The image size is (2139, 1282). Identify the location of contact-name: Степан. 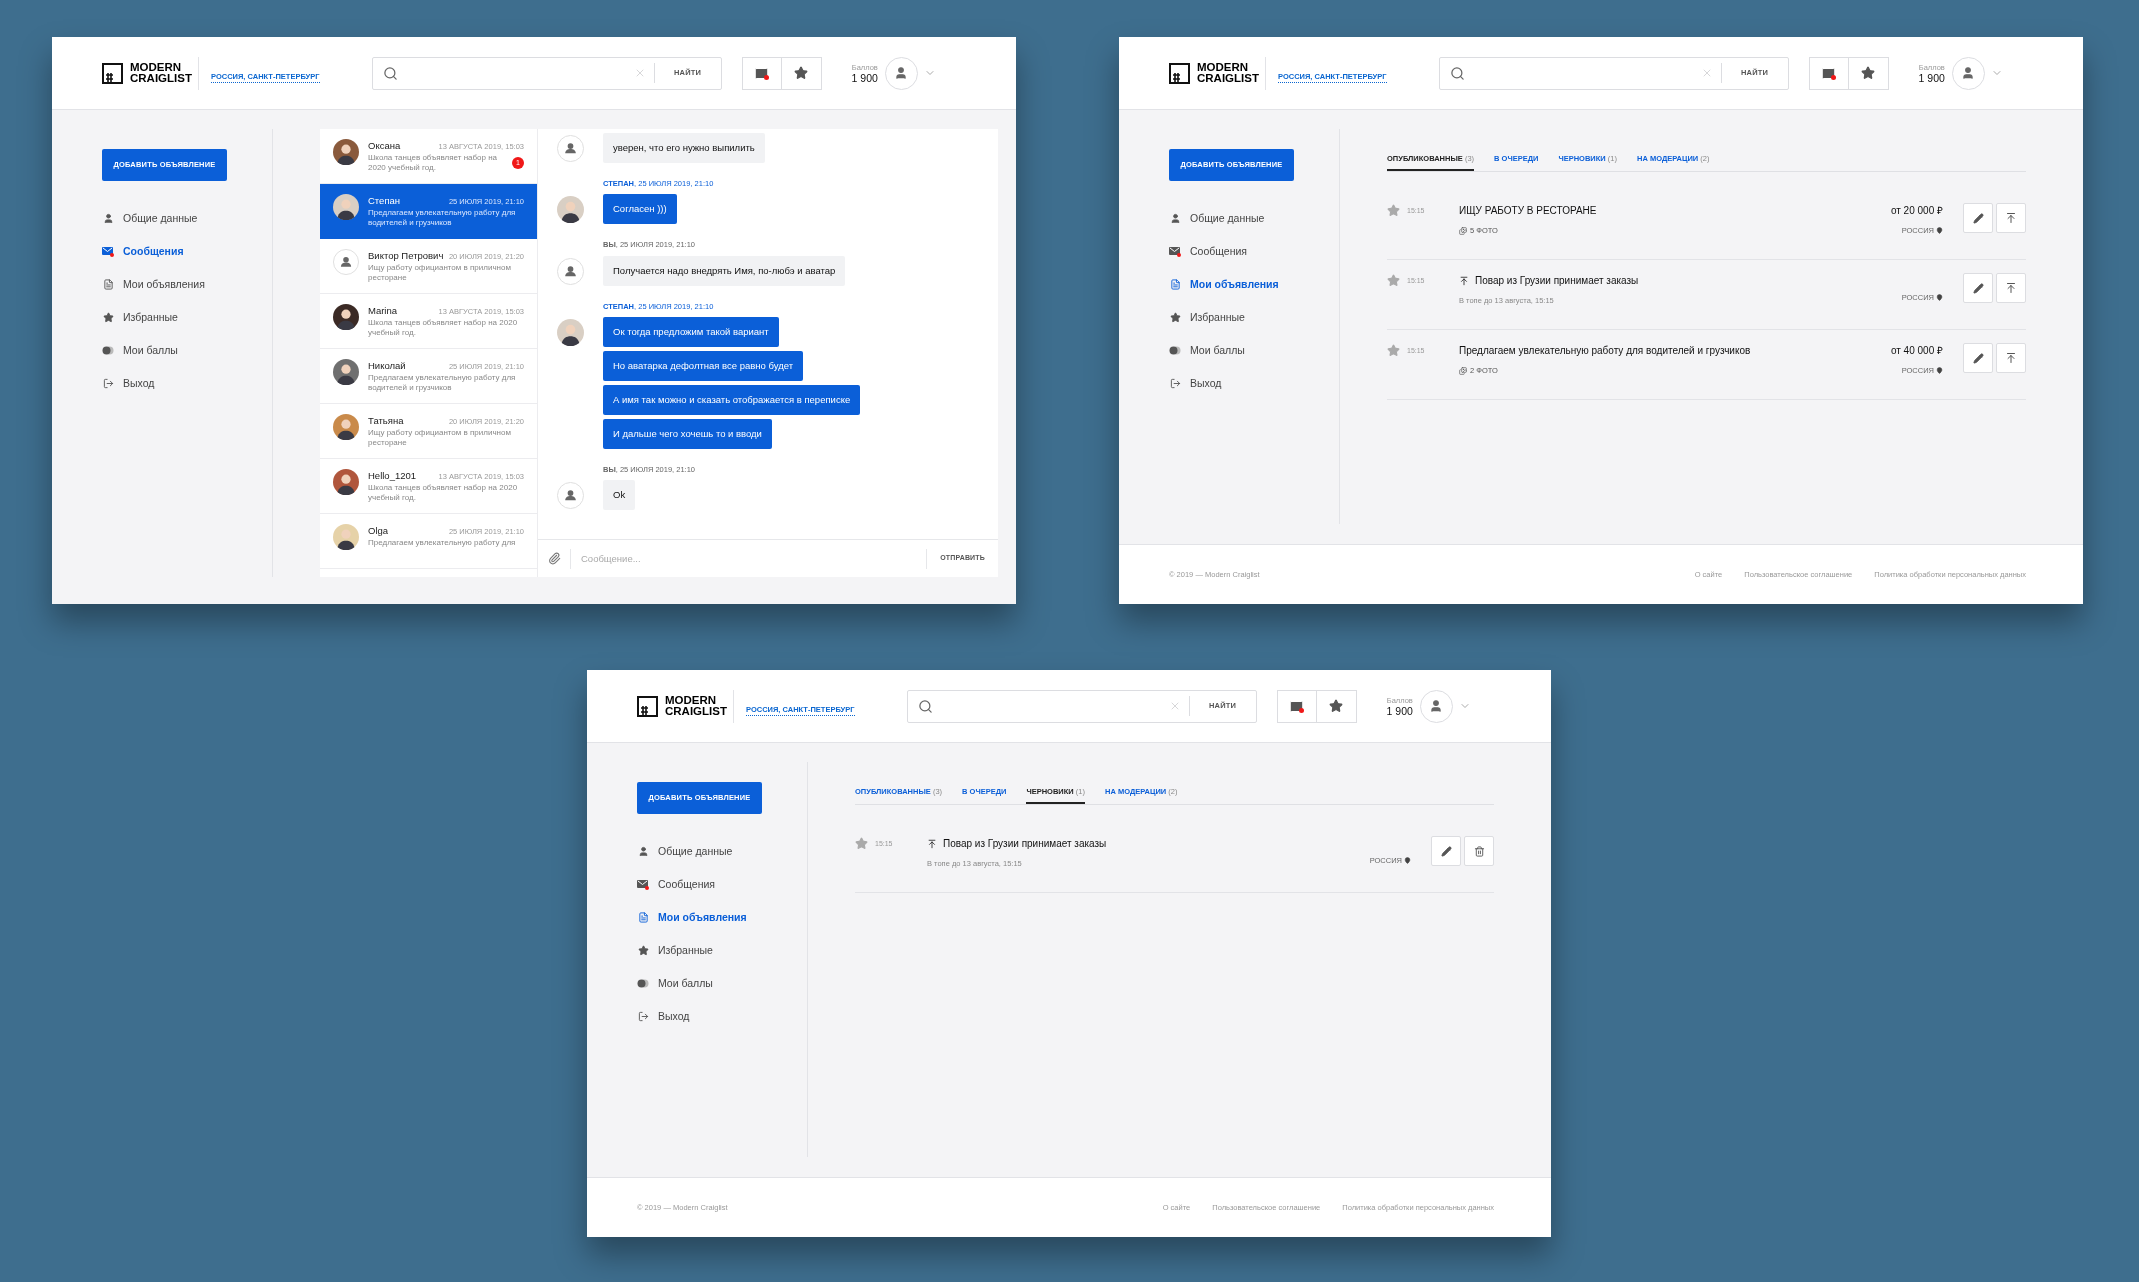
(384, 201).